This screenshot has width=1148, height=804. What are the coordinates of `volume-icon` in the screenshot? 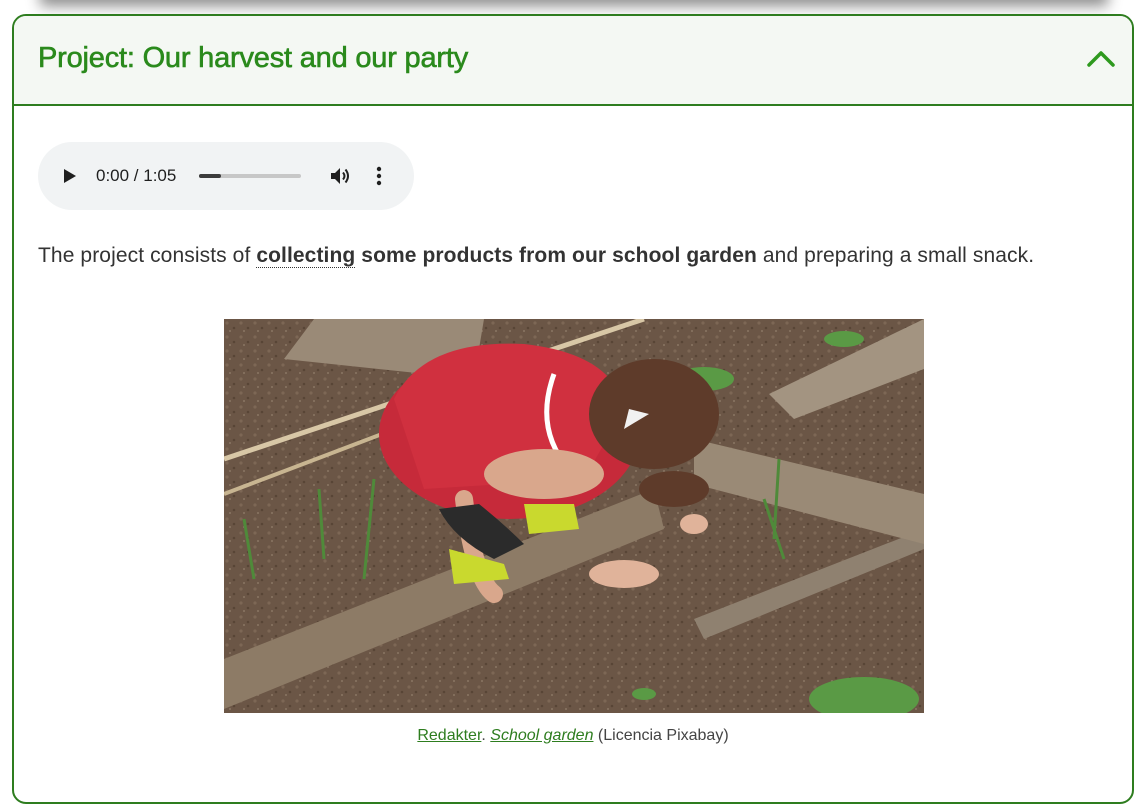 It's located at (340, 176).